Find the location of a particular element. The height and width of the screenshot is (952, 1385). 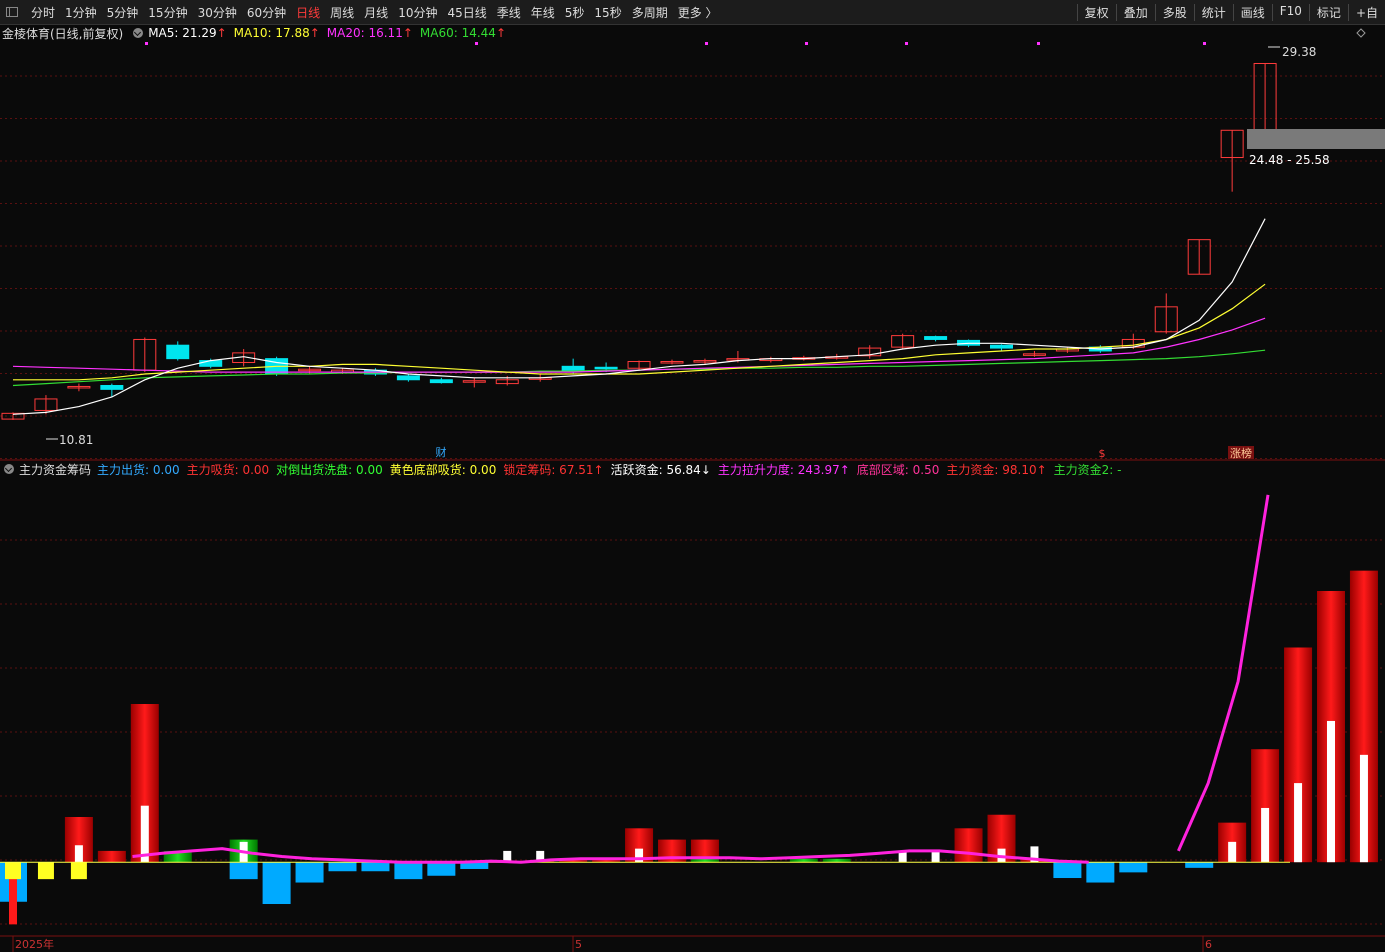

cai-marker: 财 is located at coordinates (441, 452).